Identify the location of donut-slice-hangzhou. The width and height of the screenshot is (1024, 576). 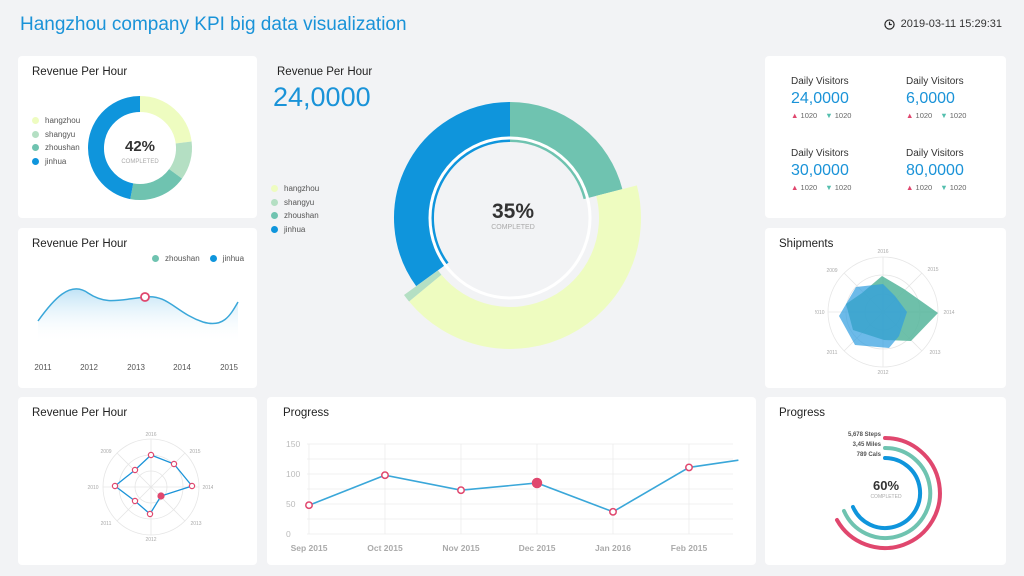
(165, 120).